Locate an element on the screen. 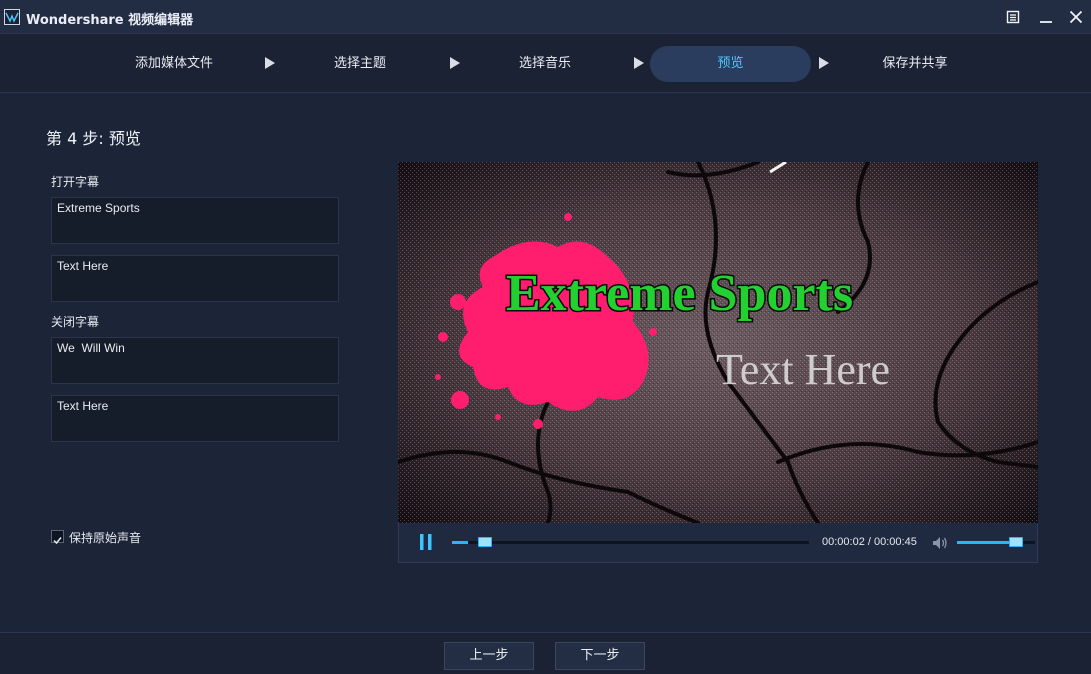  title-bar: Wondershare 视频编辑器 is located at coordinates (545, 17).